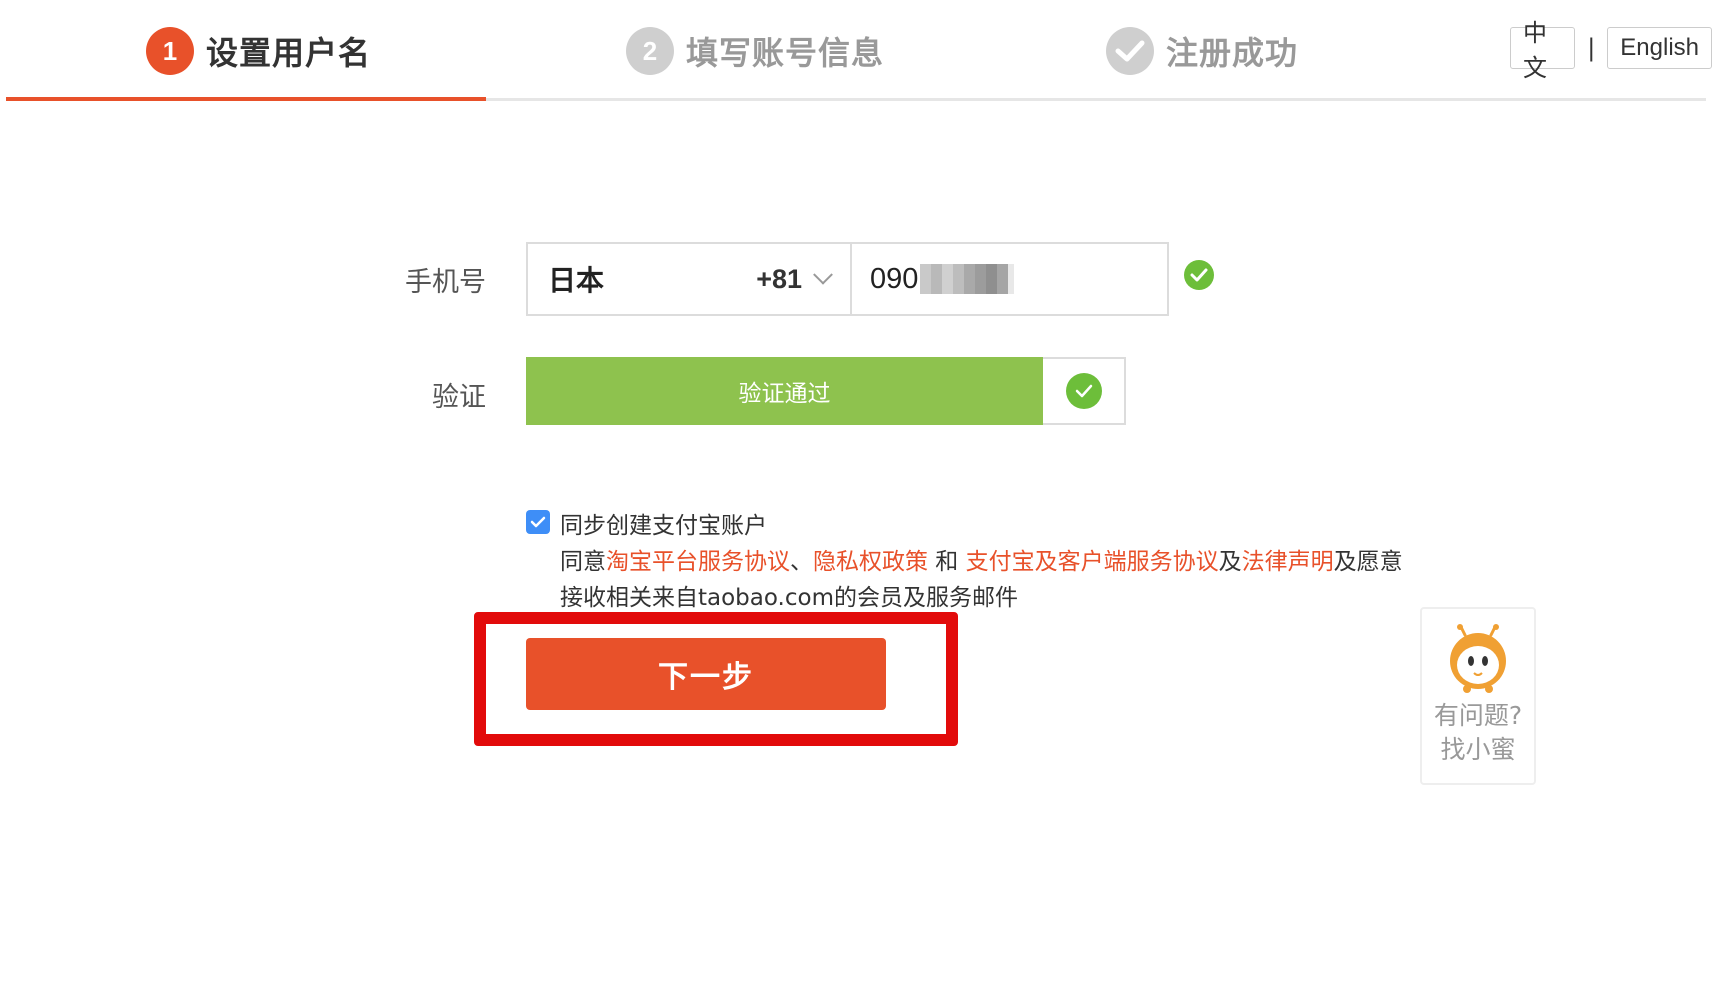 The image size is (1712, 986). Describe the element at coordinates (1478, 715) in the screenshot. I see `help-line-1: 有问题?` at that location.